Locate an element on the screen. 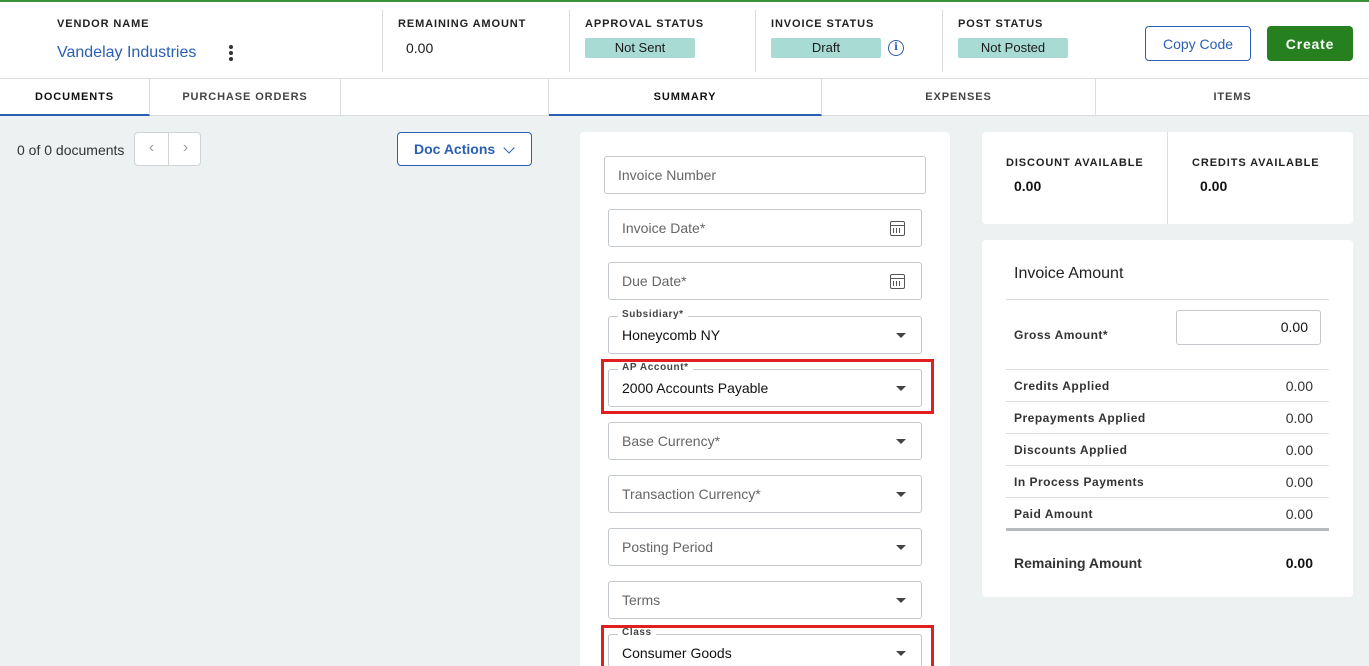  discount-available-label: DISCOUNT AVAILABLE is located at coordinates (1075, 163).